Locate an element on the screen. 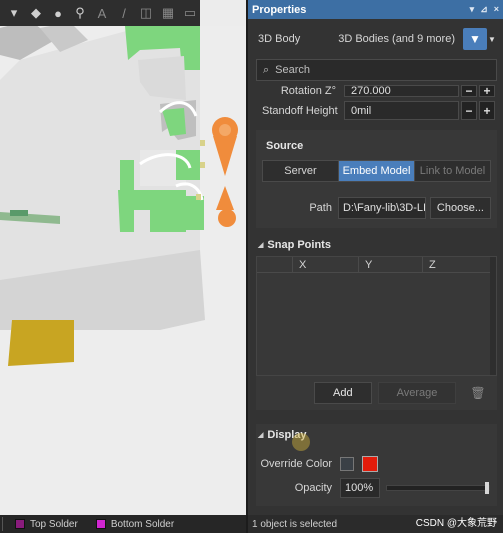 This screenshot has height=533, width=503. watermark: CSDN @大象荒野 is located at coordinates (456, 523).